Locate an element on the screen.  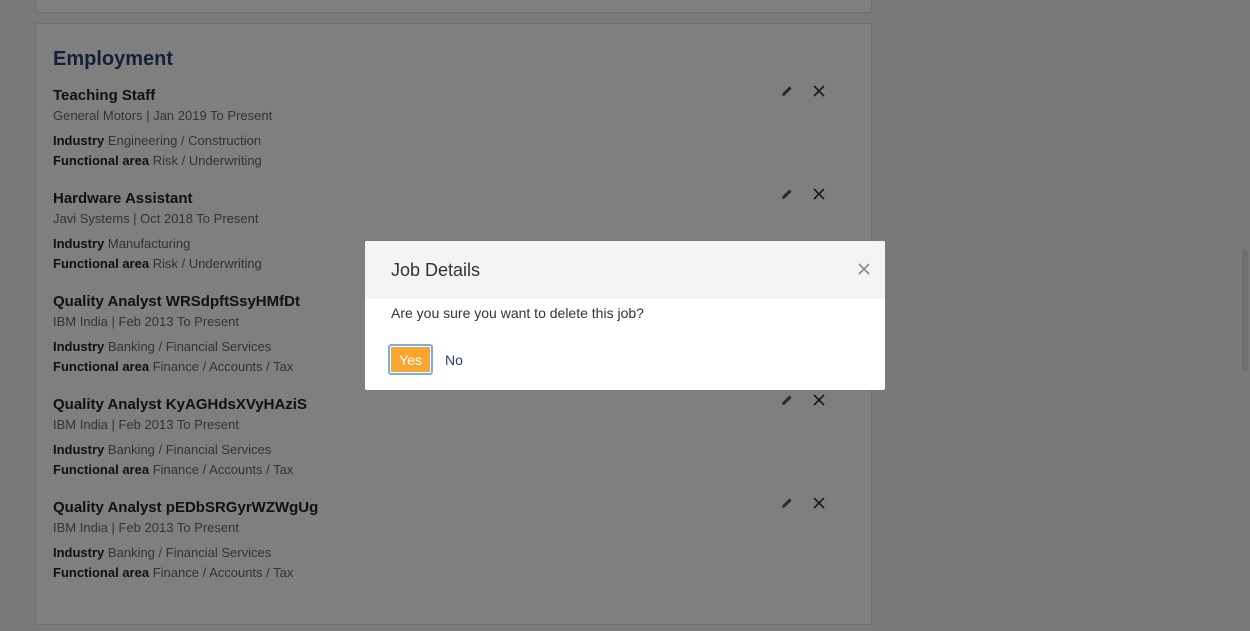
dialog-title: Job Details is located at coordinates (436, 270).